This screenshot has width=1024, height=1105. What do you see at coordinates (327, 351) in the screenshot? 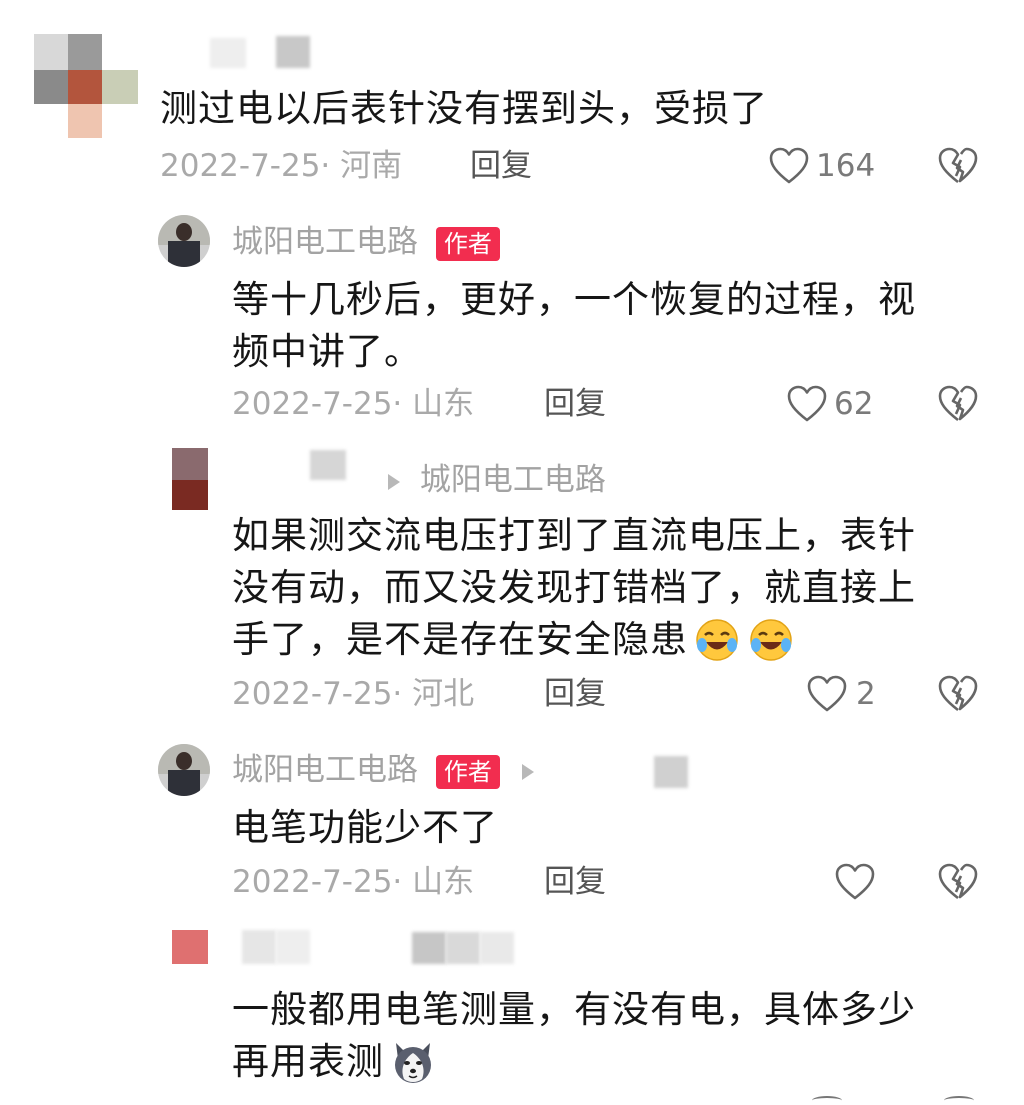
I see `comment-text: 频中讲了。` at bounding box center [327, 351].